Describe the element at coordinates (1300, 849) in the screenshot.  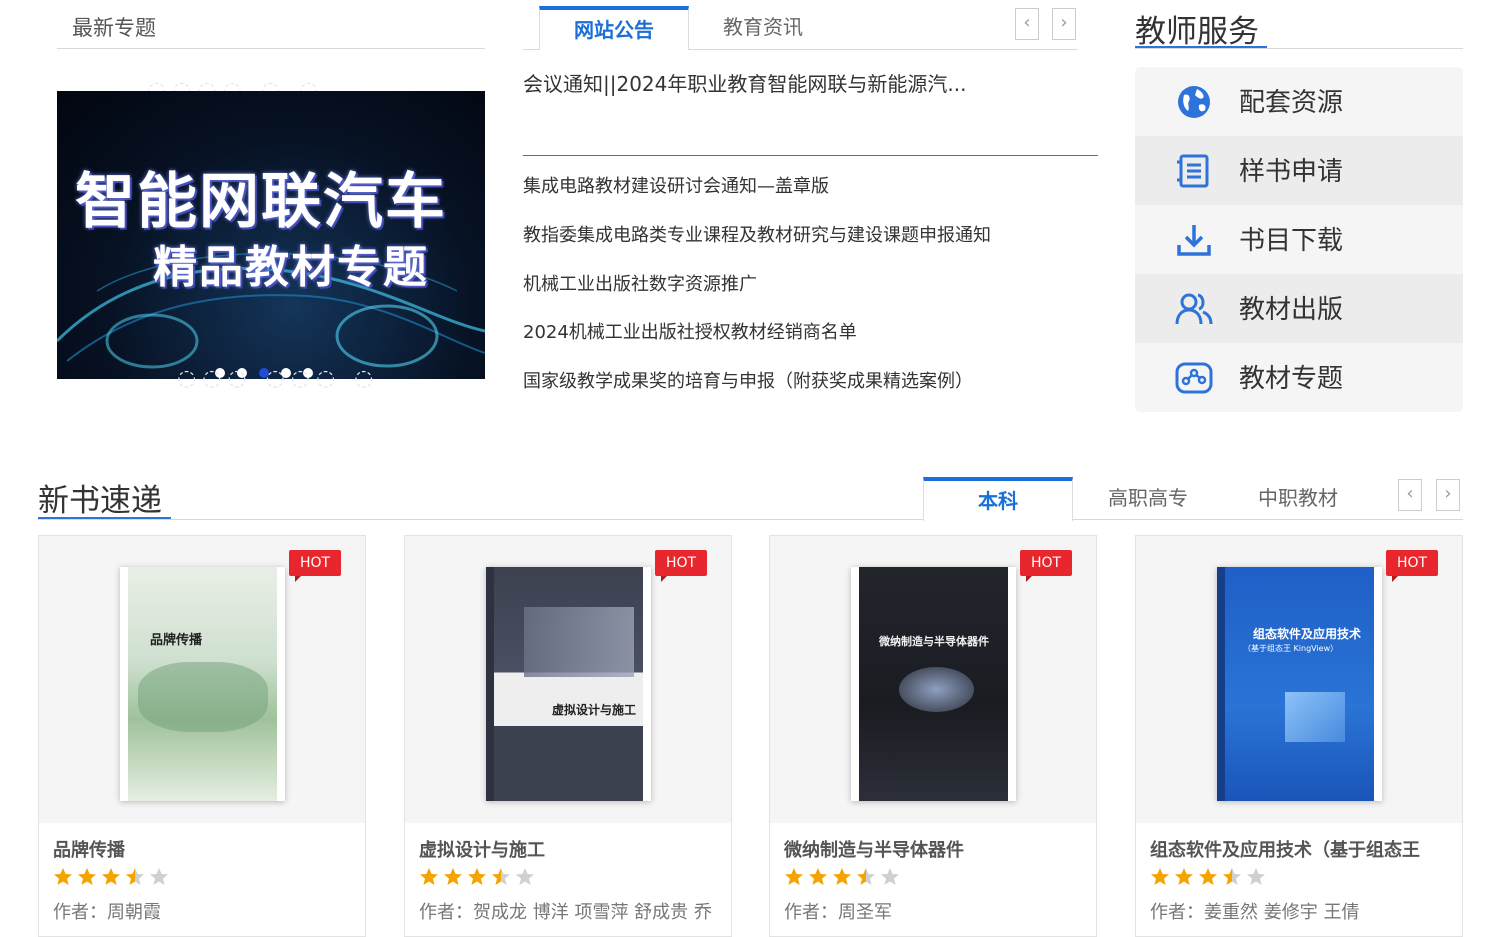
I see `book-title: 组态软件及应用技术（基于组态王` at that location.